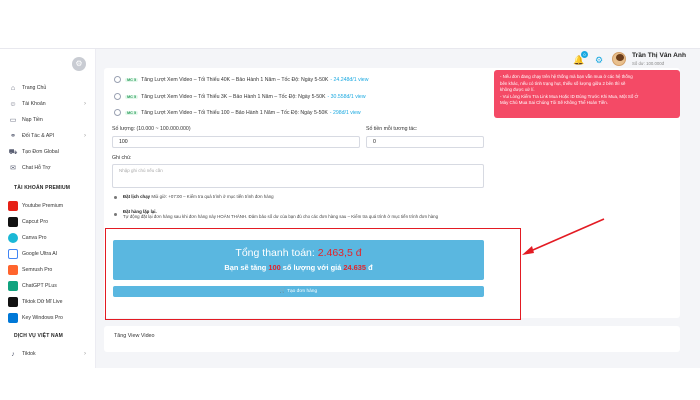  What do you see at coordinates (40, 152) in the screenshot?
I see `sidebar-item-label: Tạo Đơn Global` at bounding box center [40, 152].